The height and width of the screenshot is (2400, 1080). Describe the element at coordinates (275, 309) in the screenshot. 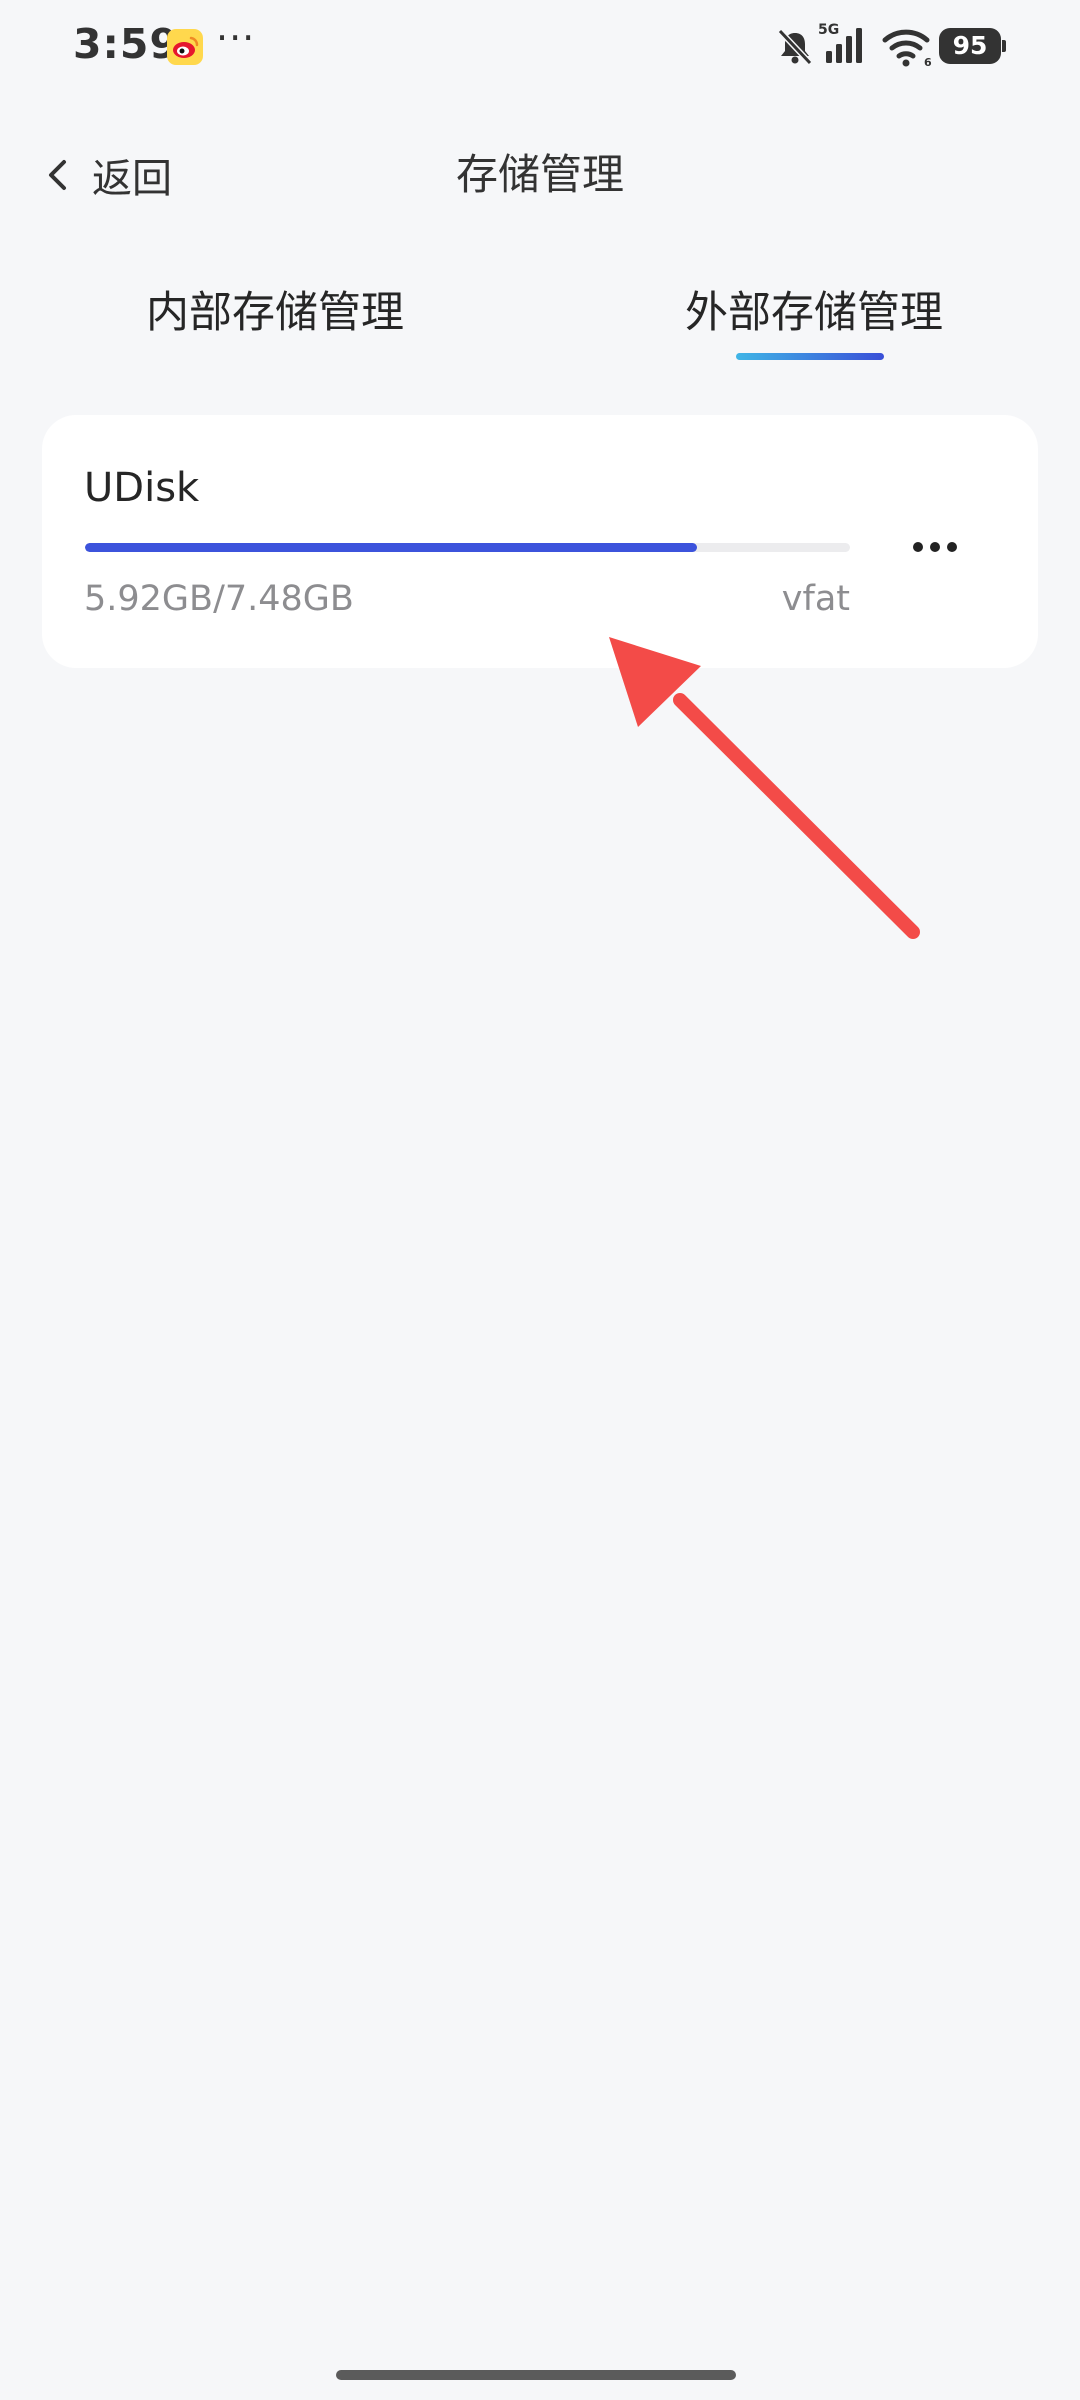

I see `tab-internal-storage: 内部存储管理` at that location.